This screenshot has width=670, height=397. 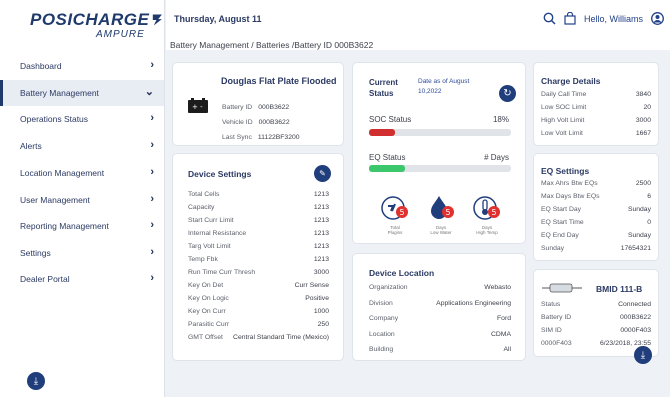 What do you see at coordinates (657, 18) in the screenshot?
I see `user-avatar-icon` at bounding box center [657, 18].